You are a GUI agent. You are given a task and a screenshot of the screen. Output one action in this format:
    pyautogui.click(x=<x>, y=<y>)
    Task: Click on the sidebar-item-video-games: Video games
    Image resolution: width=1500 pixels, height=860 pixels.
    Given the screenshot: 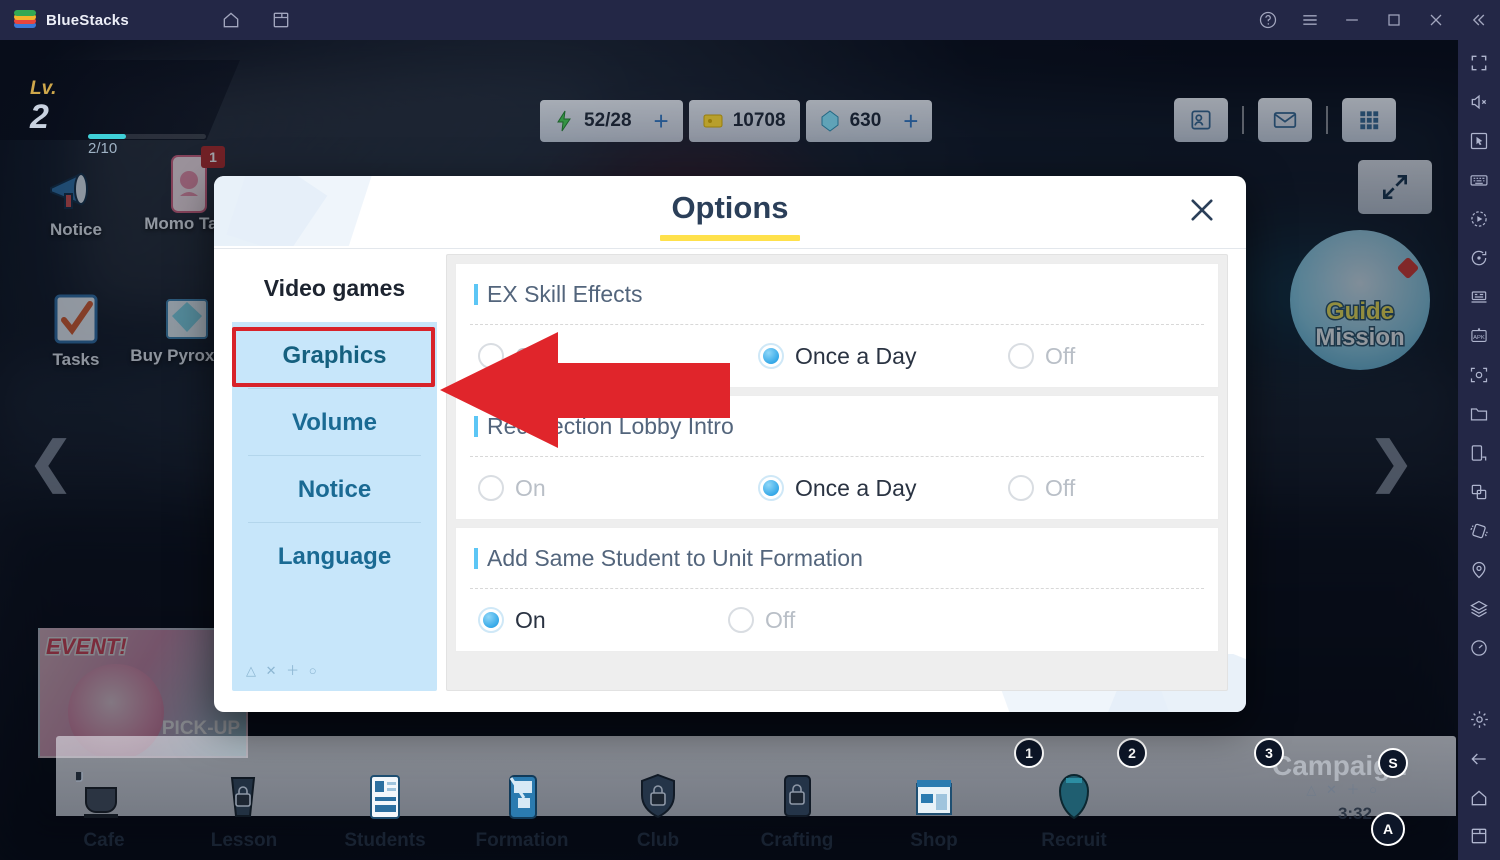 What is the action you would take?
    pyautogui.click(x=334, y=288)
    